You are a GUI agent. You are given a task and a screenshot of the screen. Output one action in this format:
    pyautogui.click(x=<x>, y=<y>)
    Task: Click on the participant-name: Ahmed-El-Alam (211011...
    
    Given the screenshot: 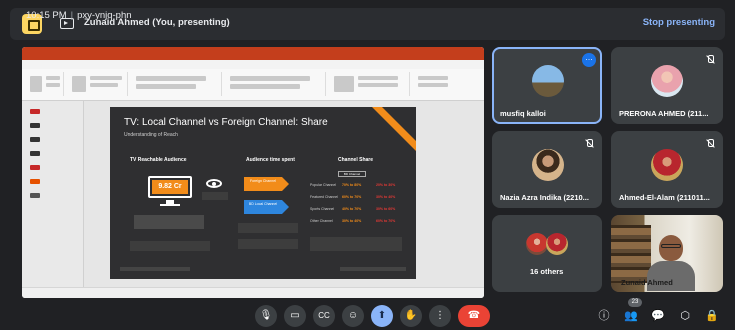 What is the action you would take?
    pyautogui.click(x=664, y=197)
    